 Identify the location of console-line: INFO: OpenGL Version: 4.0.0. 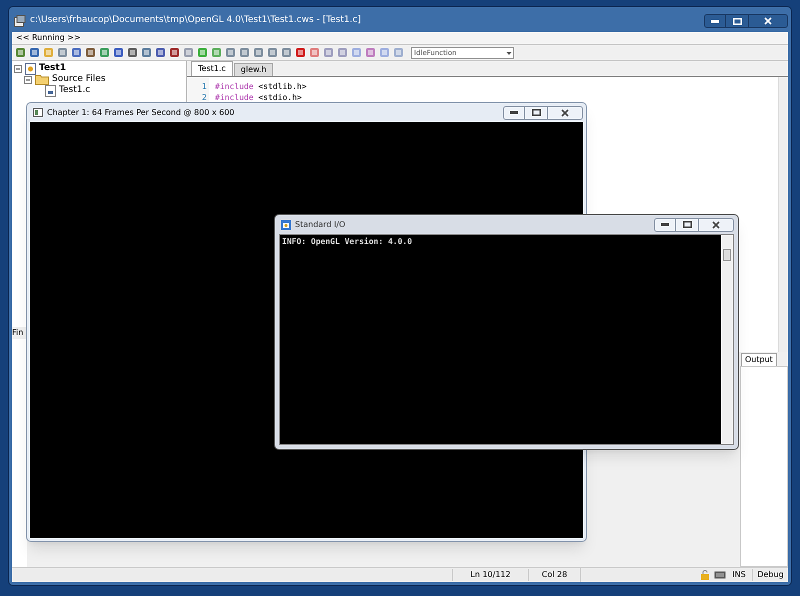
(348, 242).